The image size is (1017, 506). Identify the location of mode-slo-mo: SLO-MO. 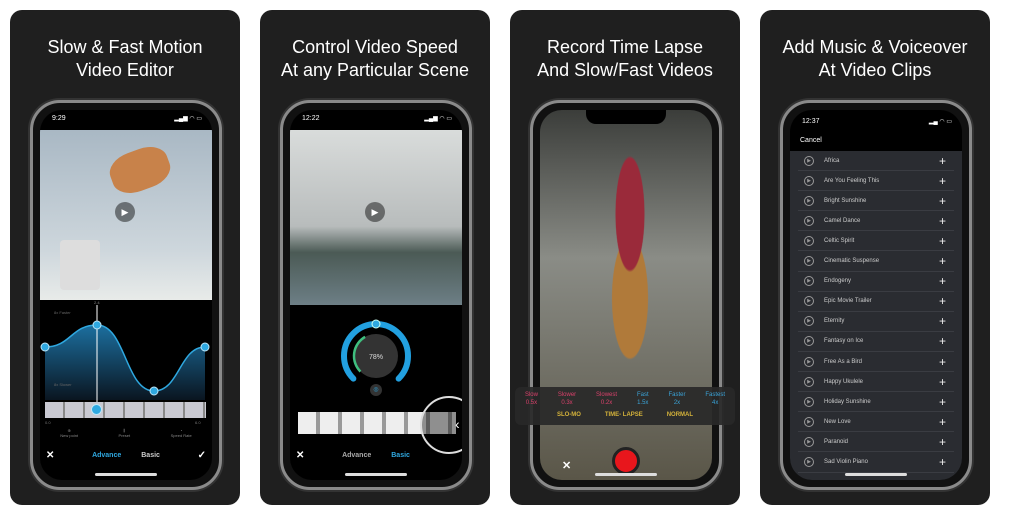
(569, 415).